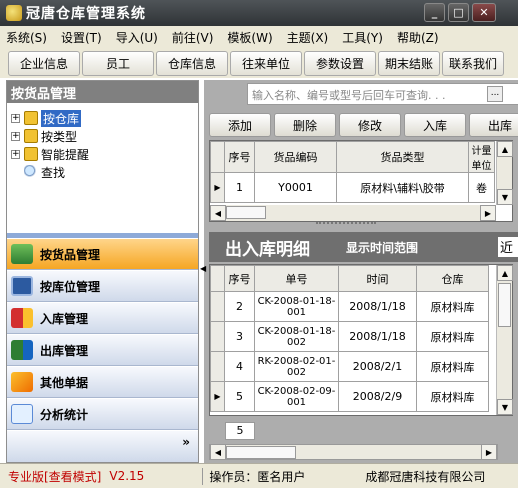 The image size is (518, 488). Describe the element at coordinates (193, 37) in the screenshot. I see `menu-goto: 前往(V)` at that location.